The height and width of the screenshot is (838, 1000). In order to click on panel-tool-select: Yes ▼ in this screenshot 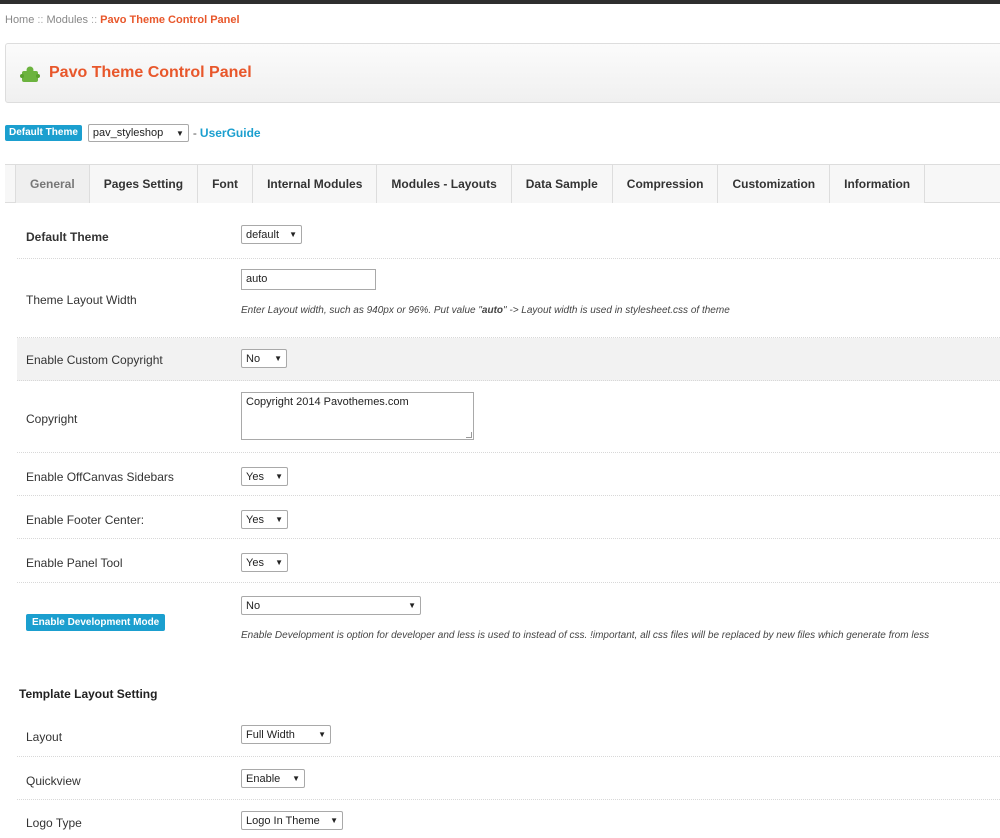, I will do `click(264, 562)`.